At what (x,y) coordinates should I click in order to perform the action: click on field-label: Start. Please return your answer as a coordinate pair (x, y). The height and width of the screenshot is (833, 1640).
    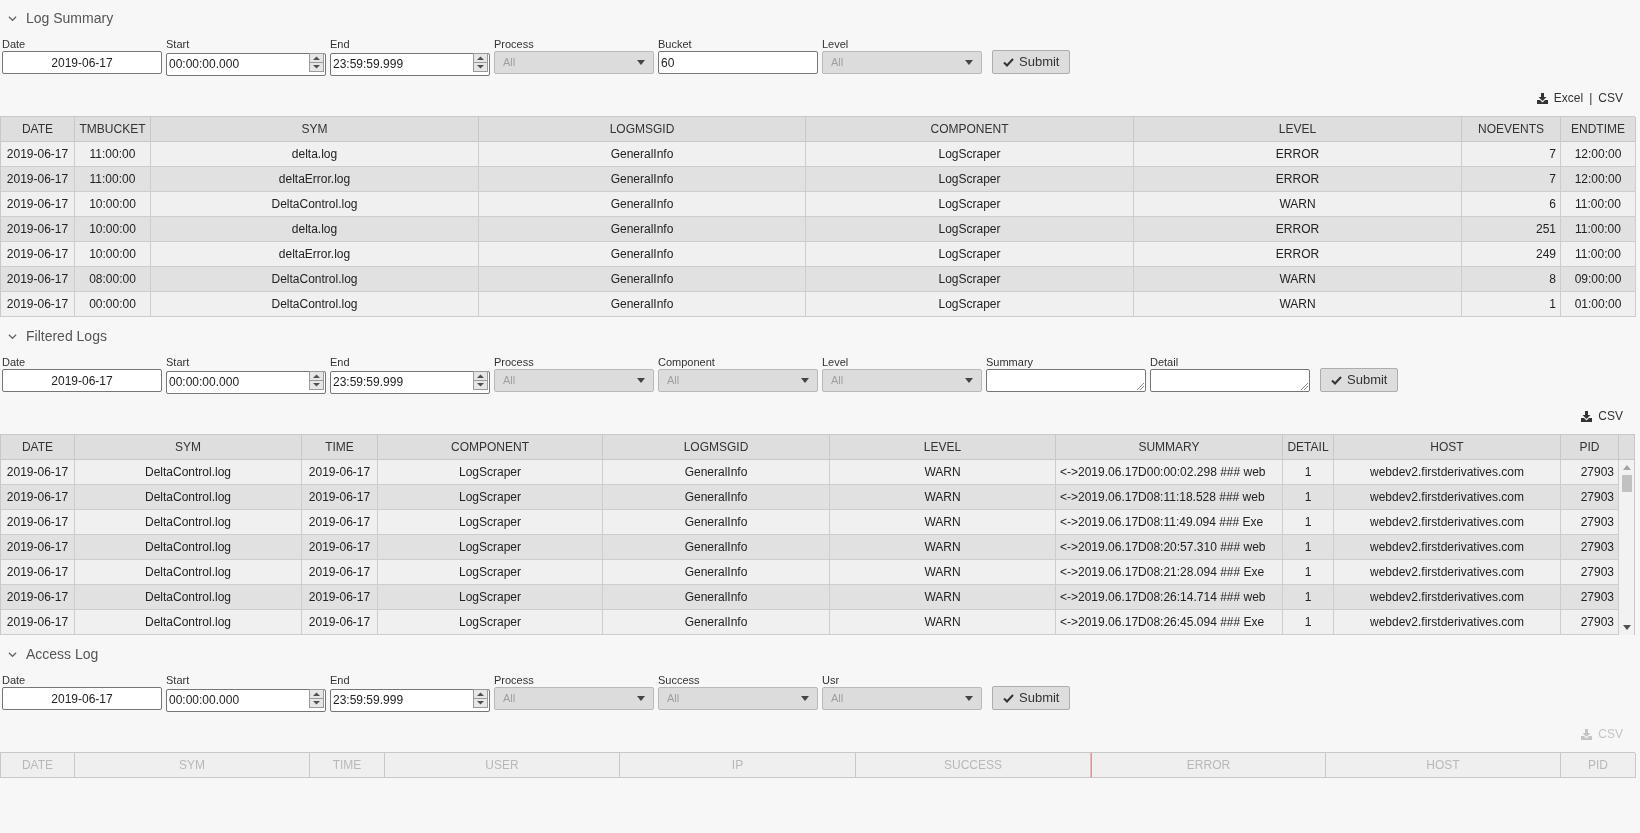
    Looking at the image, I should click on (178, 680).